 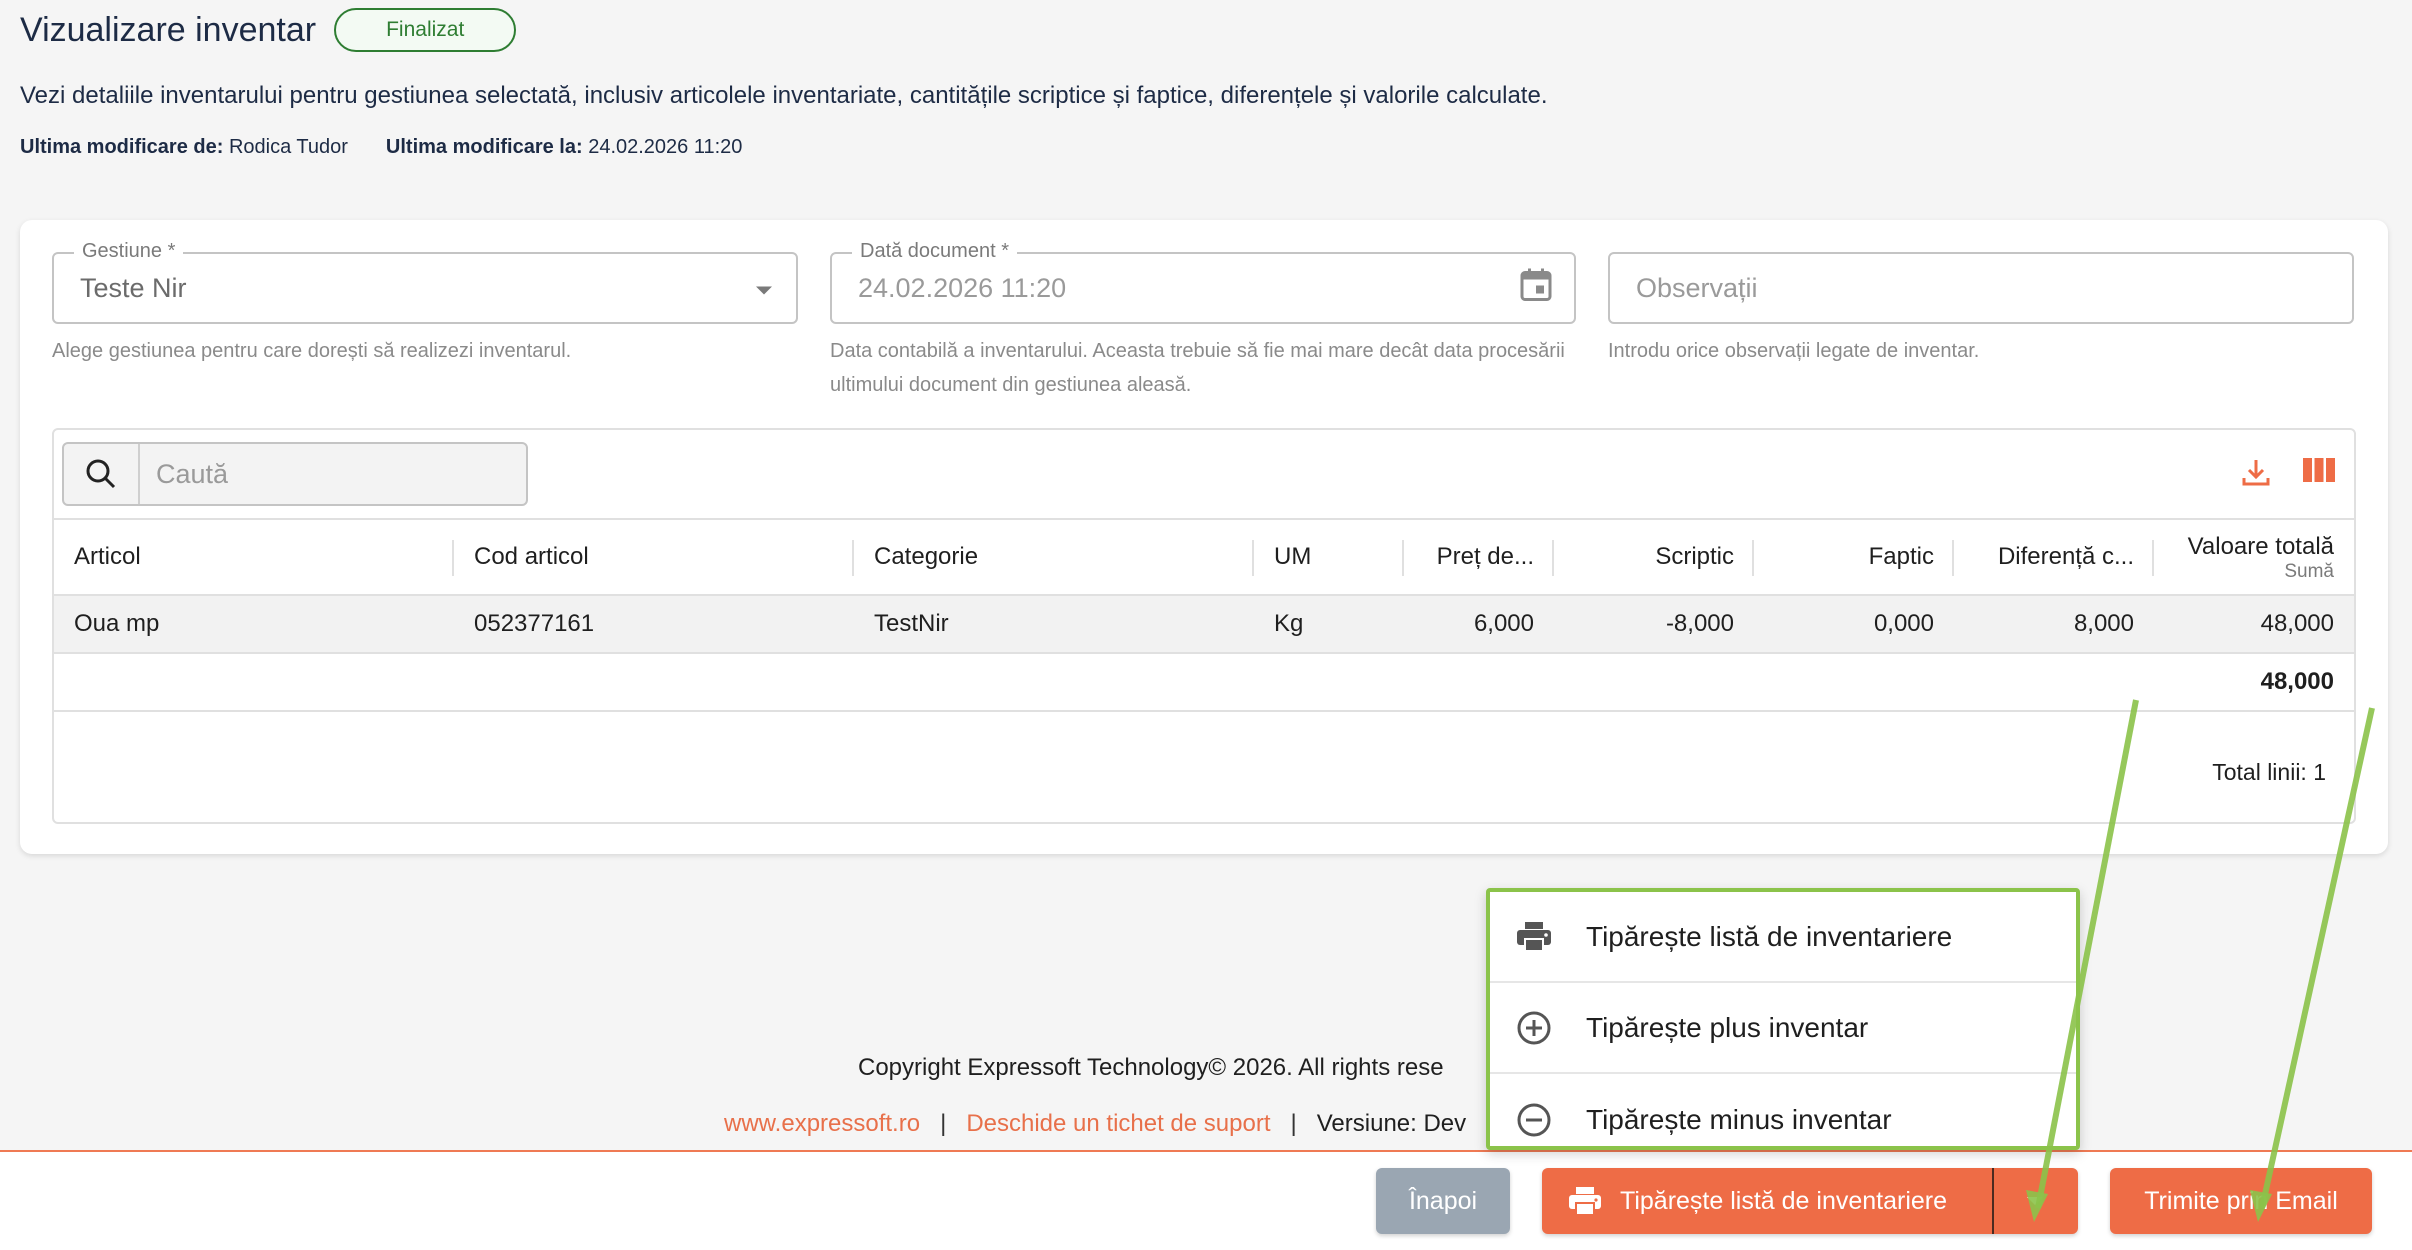 I want to click on menu-item-label: Tipărește plus inventar, so click(x=1727, y=1027).